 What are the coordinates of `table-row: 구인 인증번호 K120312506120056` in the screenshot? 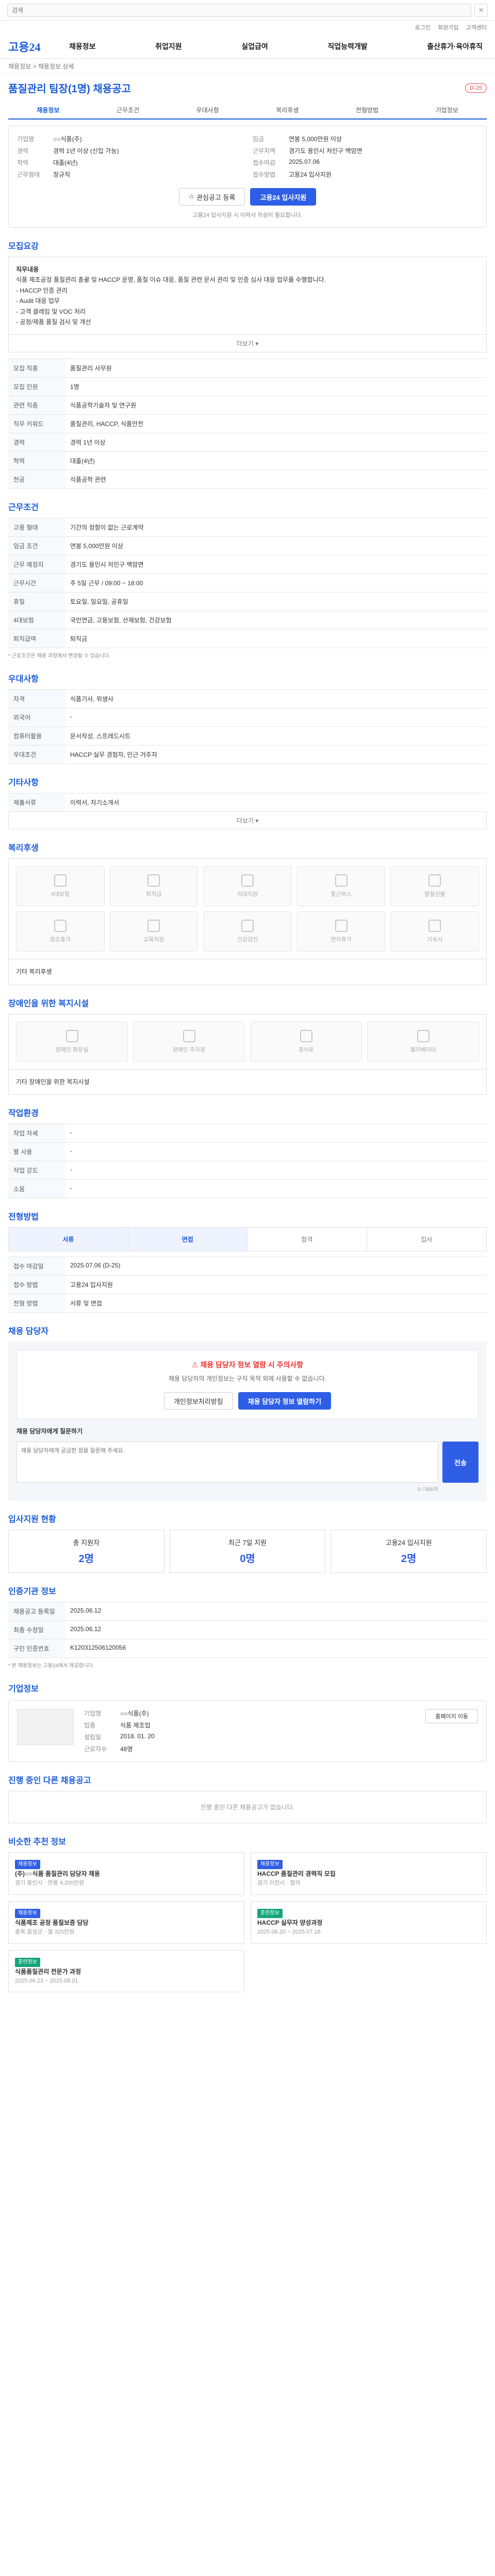 It's located at (247, 1648).